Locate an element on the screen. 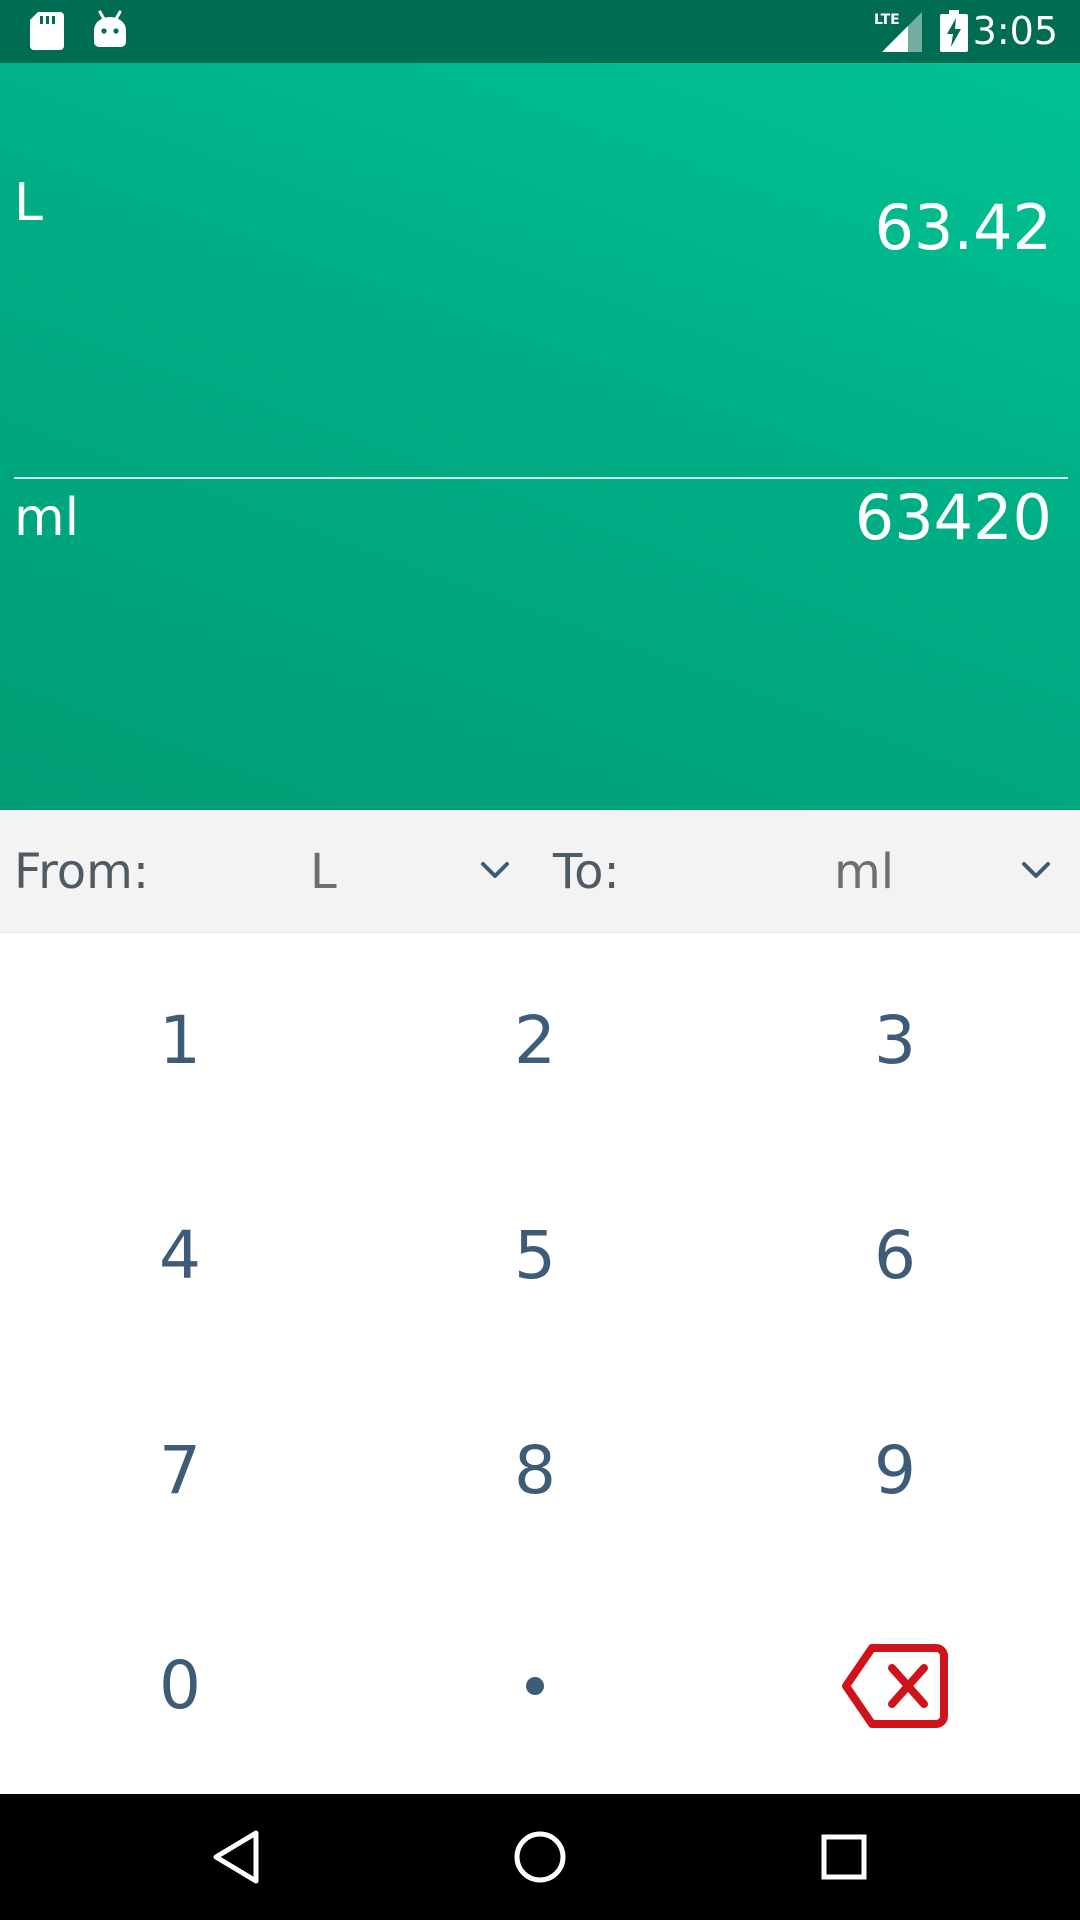 The width and height of the screenshot is (1080, 1920). key-label: 0 is located at coordinates (180, 1685).